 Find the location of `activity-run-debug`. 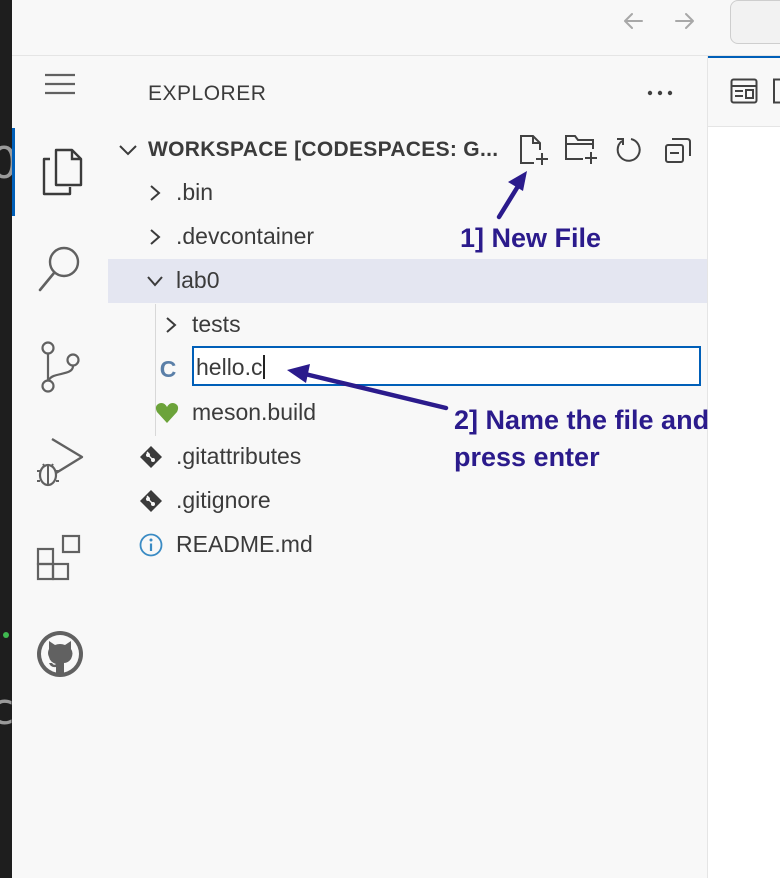

activity-run-debug is located at coordinates (60, 462).